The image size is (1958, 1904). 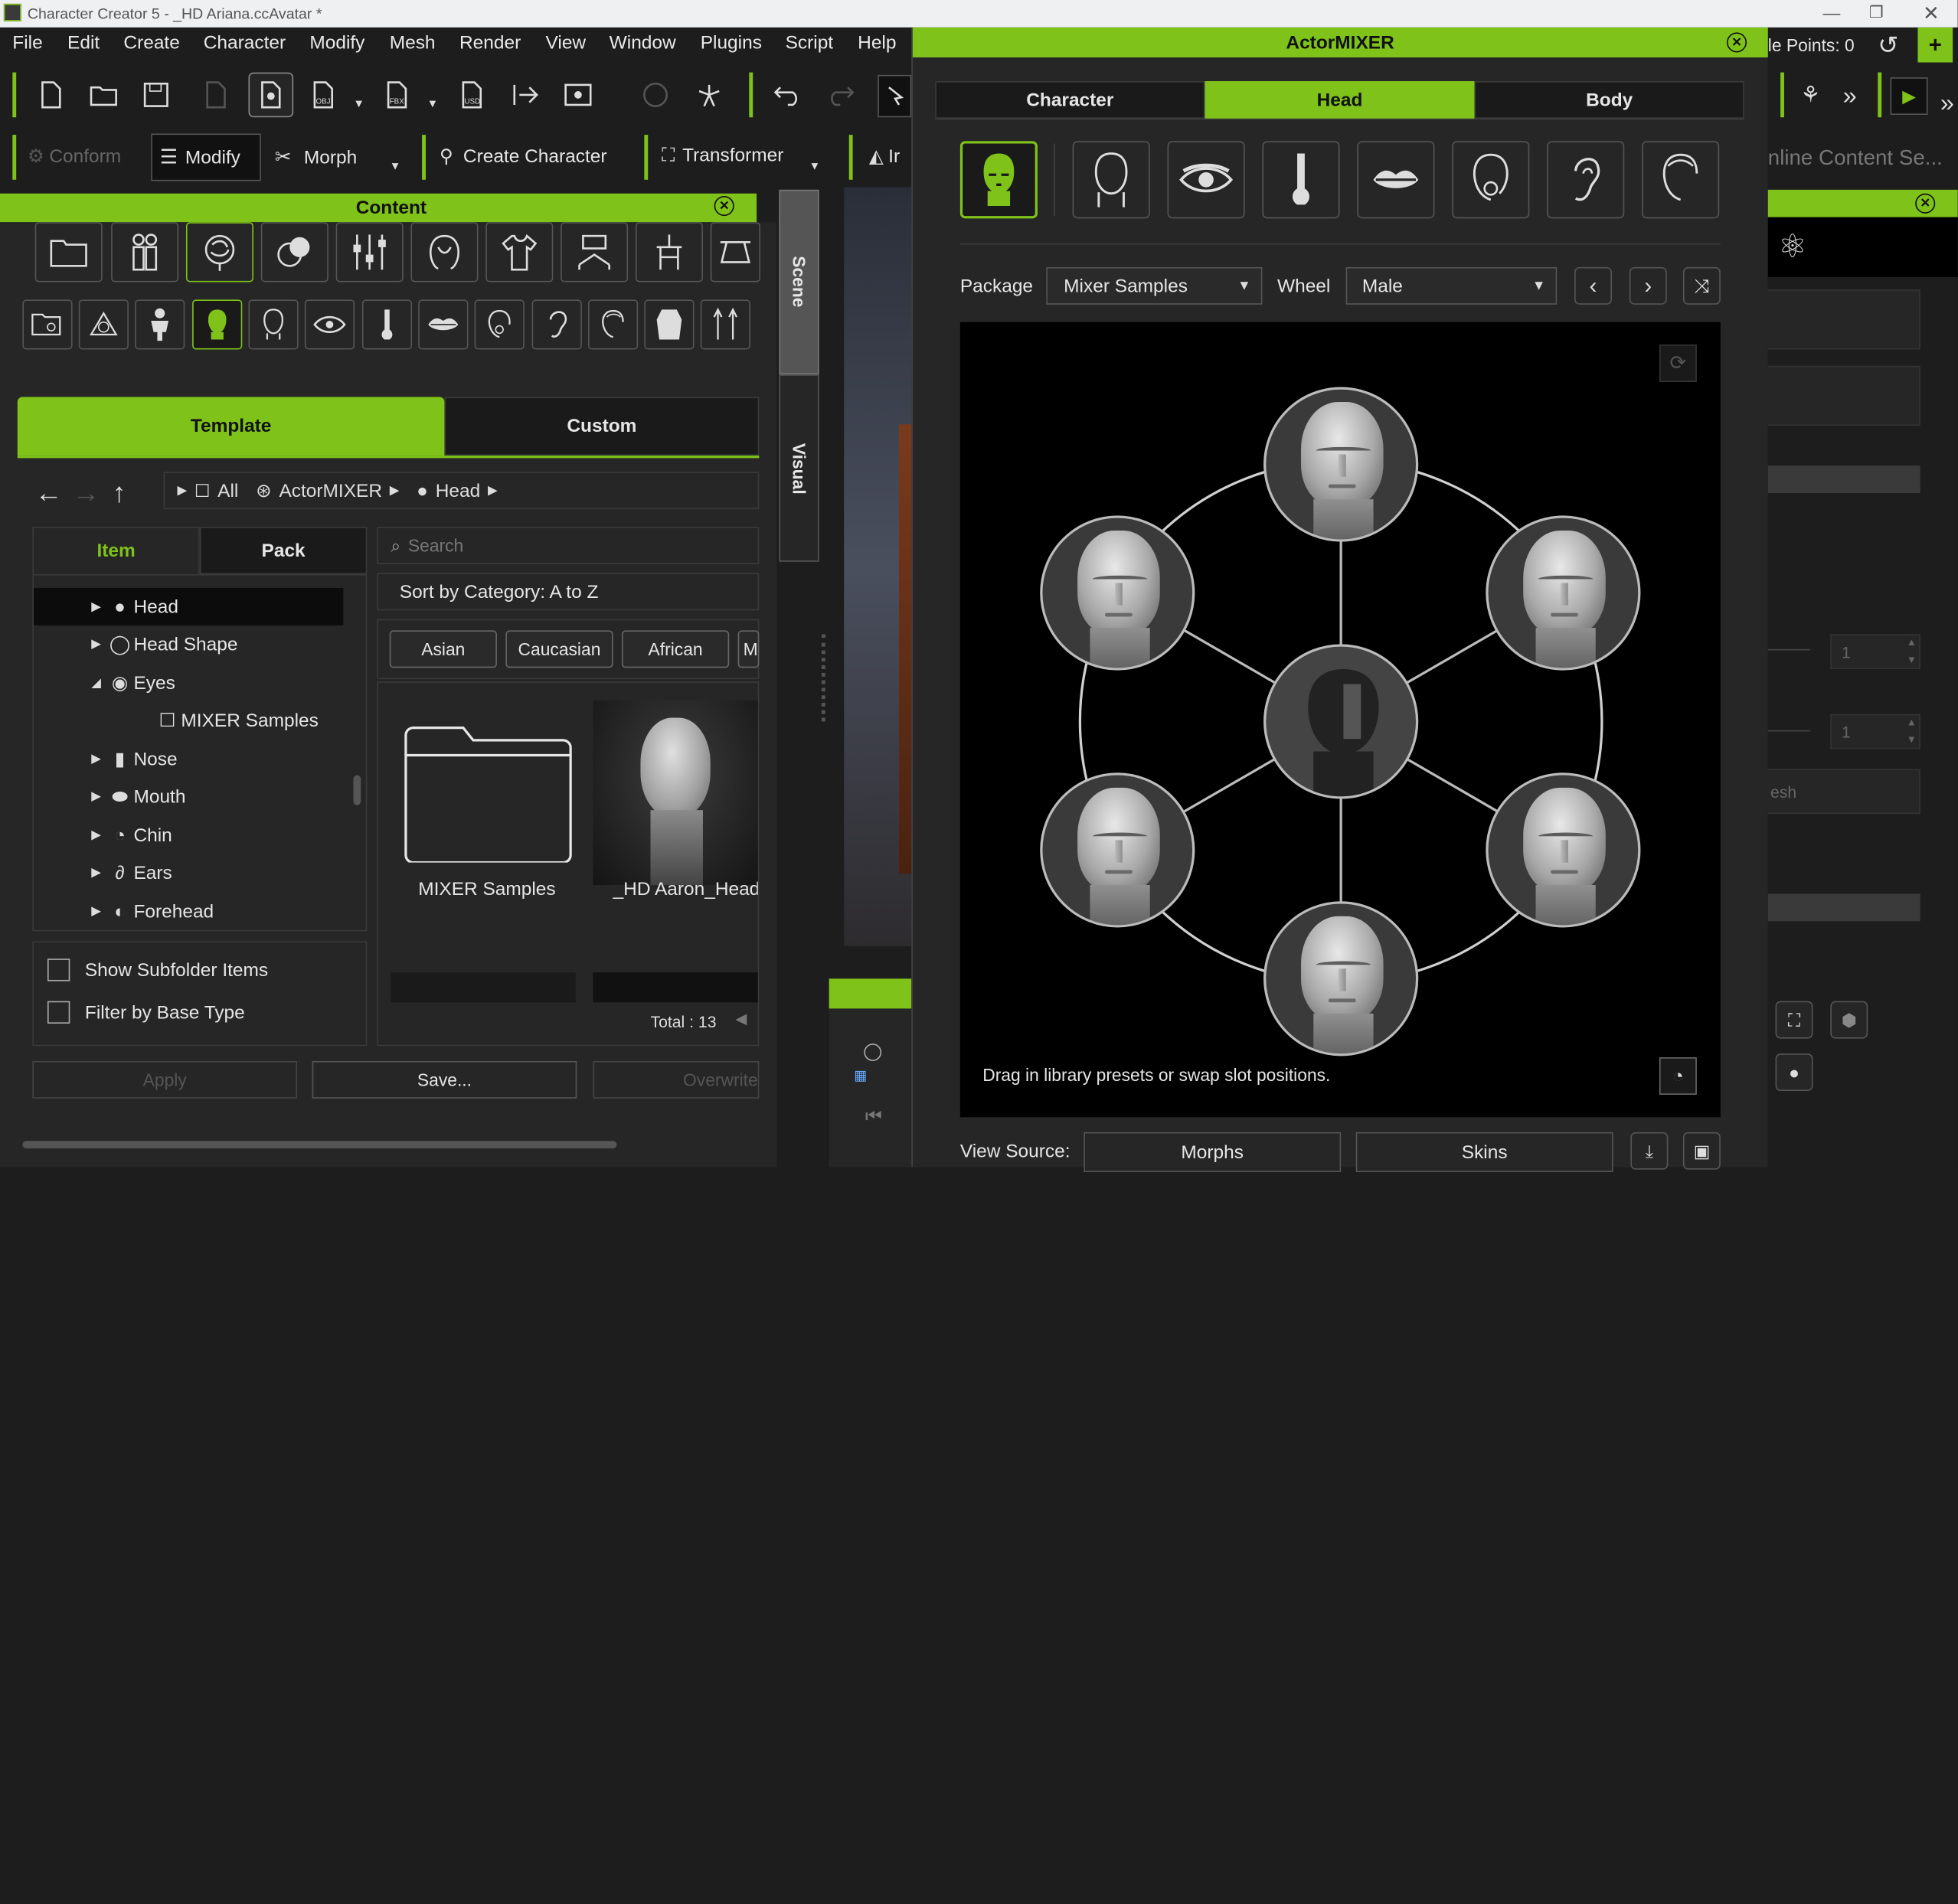 What do you see at coordinates (1491, 180) in the screenshot?
I see `chin-icon` at bounding box center [1491, 180].